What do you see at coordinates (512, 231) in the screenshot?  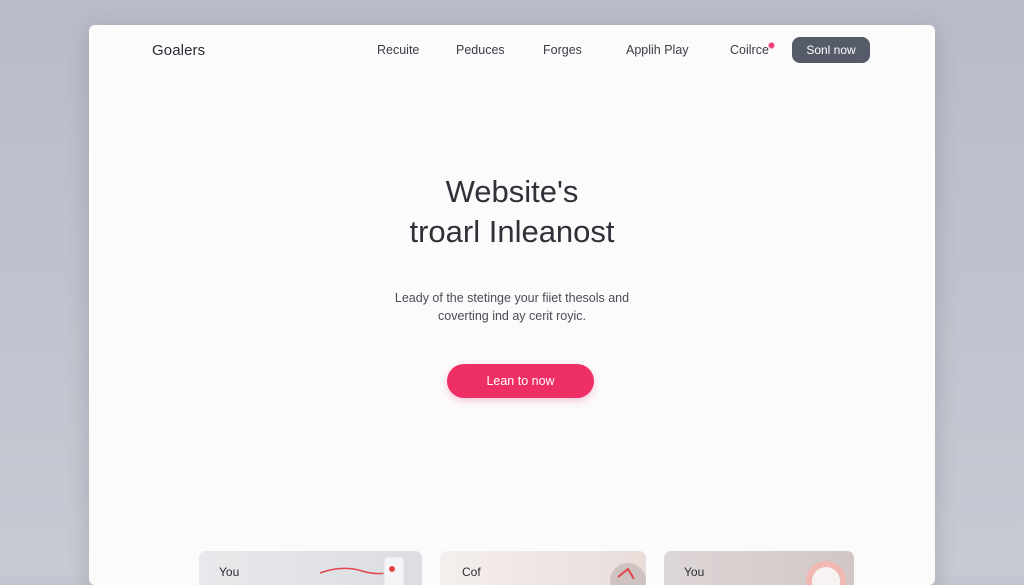 I see `hero-title-line-2: troarl Inleanost` at bounding box center [512, 231].